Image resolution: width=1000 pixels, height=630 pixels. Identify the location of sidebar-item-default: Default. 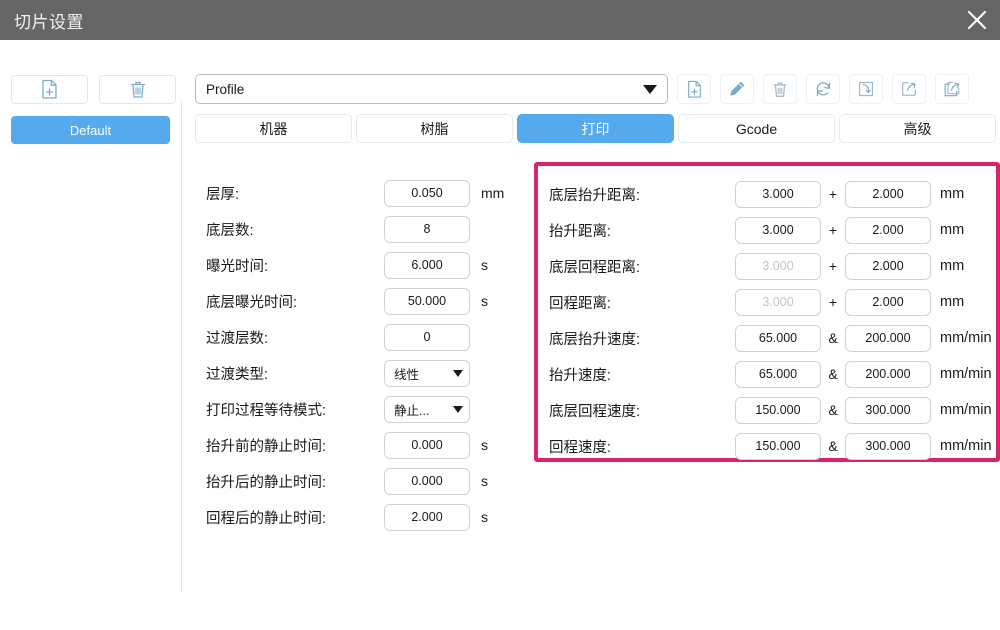
(90, 130).